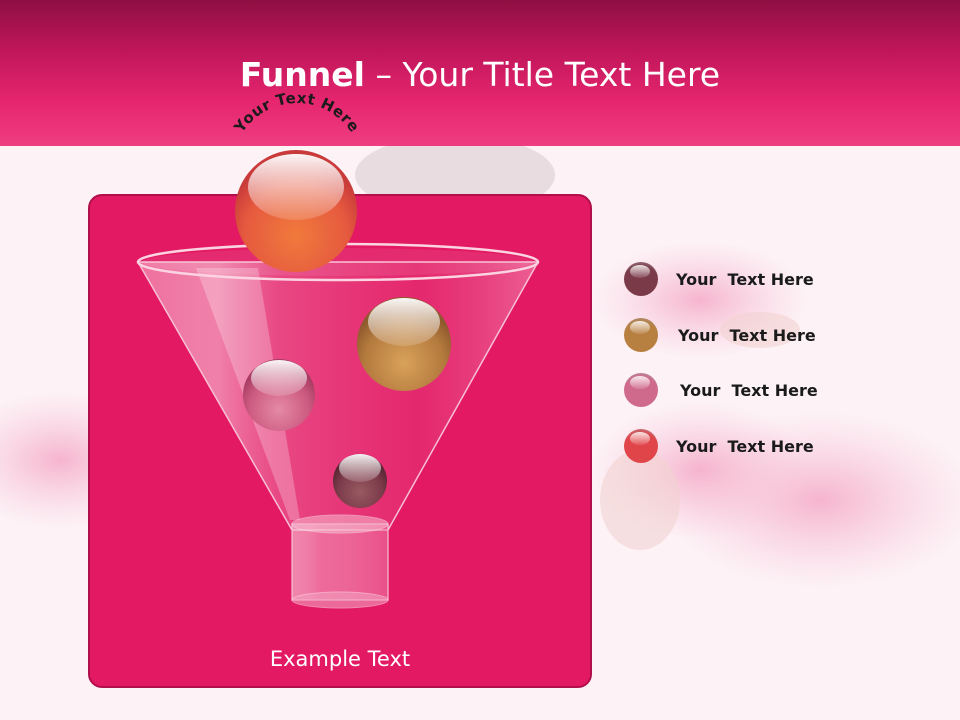 Image resolution: width=960 pixels, height=720 pixels. What do you see at coordinates (340, 659) in the screenshot?
I see `panel-caption: Example Text` at bounding box center [340, 659].